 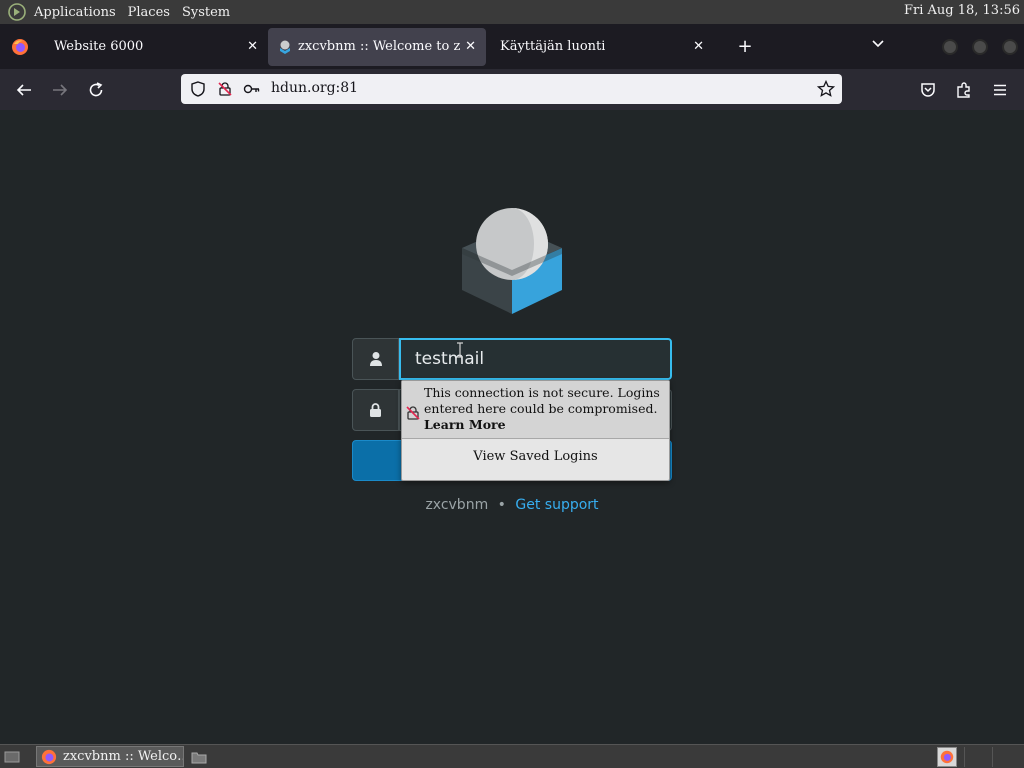 What do you see at coordinates (535, 359) in the screenshot?
I see `username-input: testmail` at bounding box center [535, 359].